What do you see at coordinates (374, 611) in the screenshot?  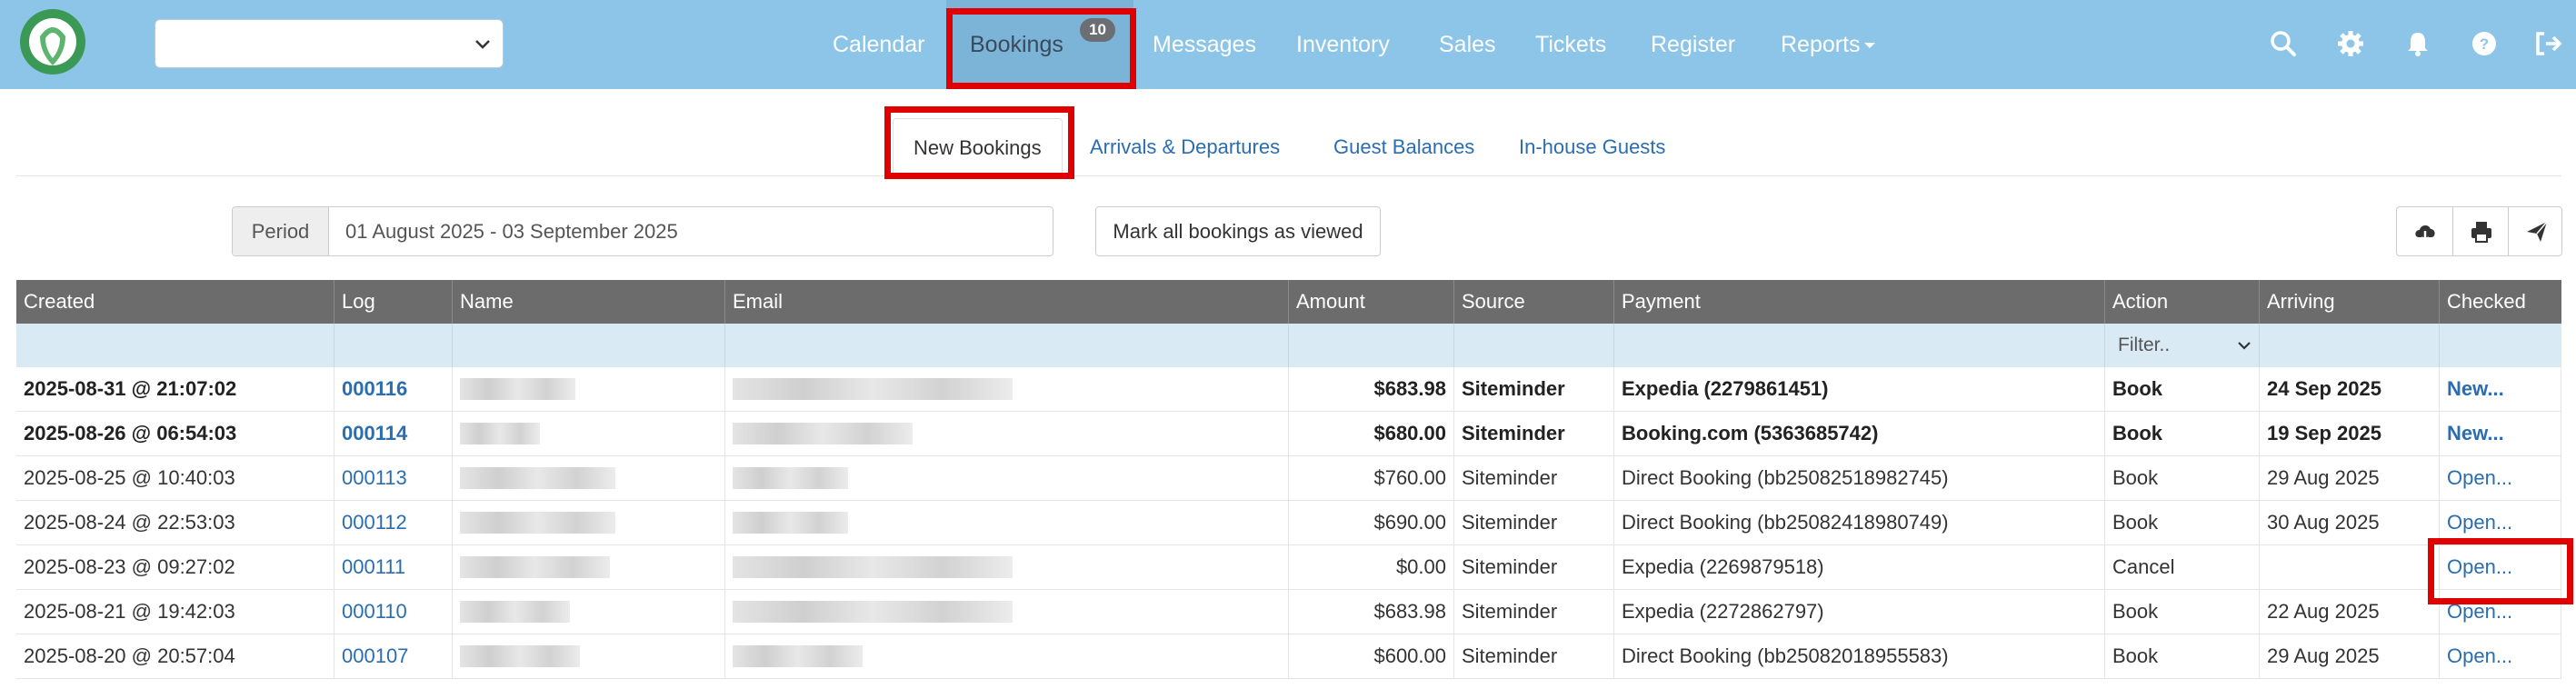 I see `log-link: 000110` at bounding box center [374, 611].